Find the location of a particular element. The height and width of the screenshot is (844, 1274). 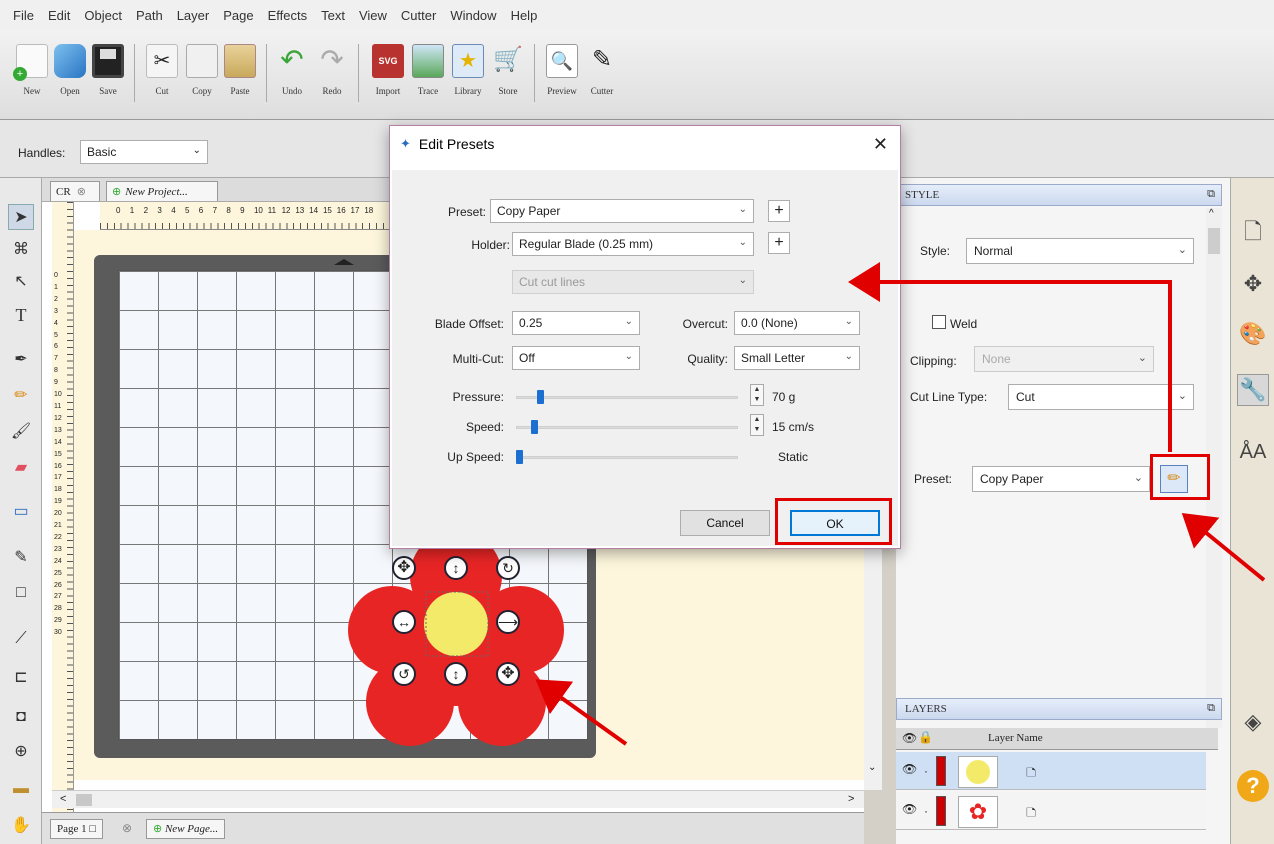

text-size-icon: ÅA is located at coordinates (1253, 452).